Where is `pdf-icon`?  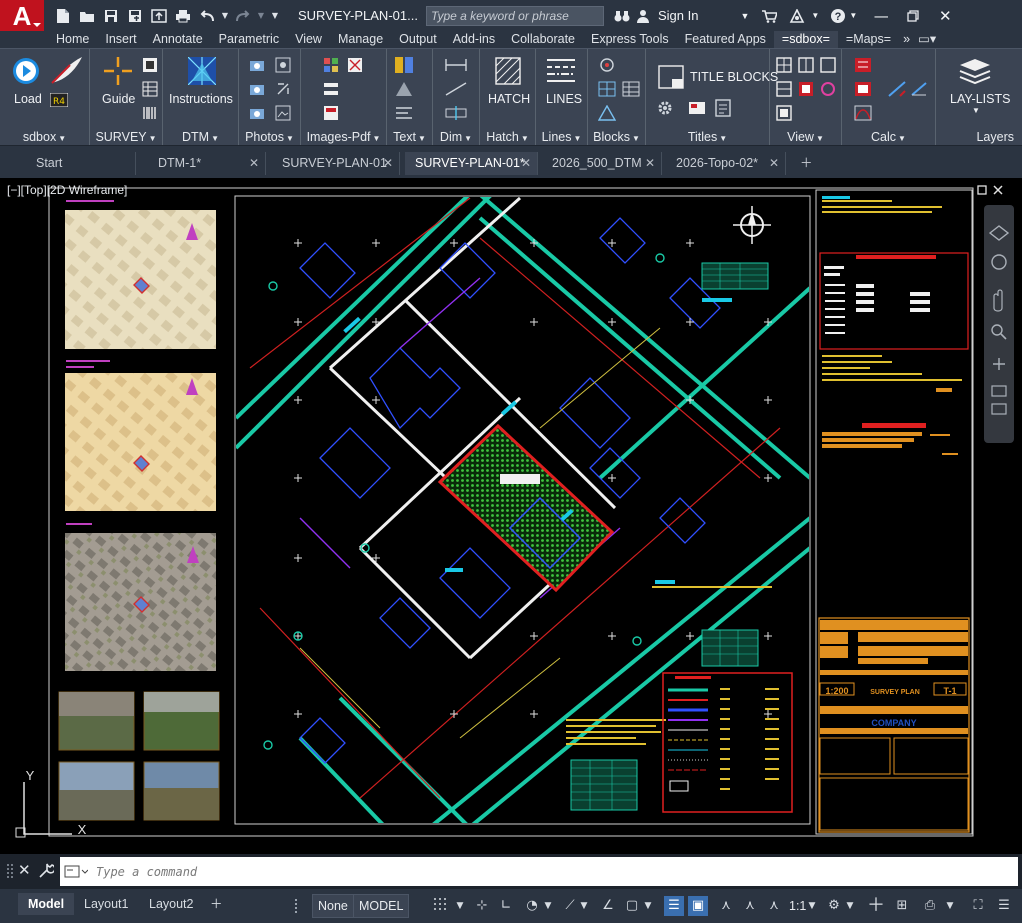 pdf-icon is located at coordinates (331, 113).